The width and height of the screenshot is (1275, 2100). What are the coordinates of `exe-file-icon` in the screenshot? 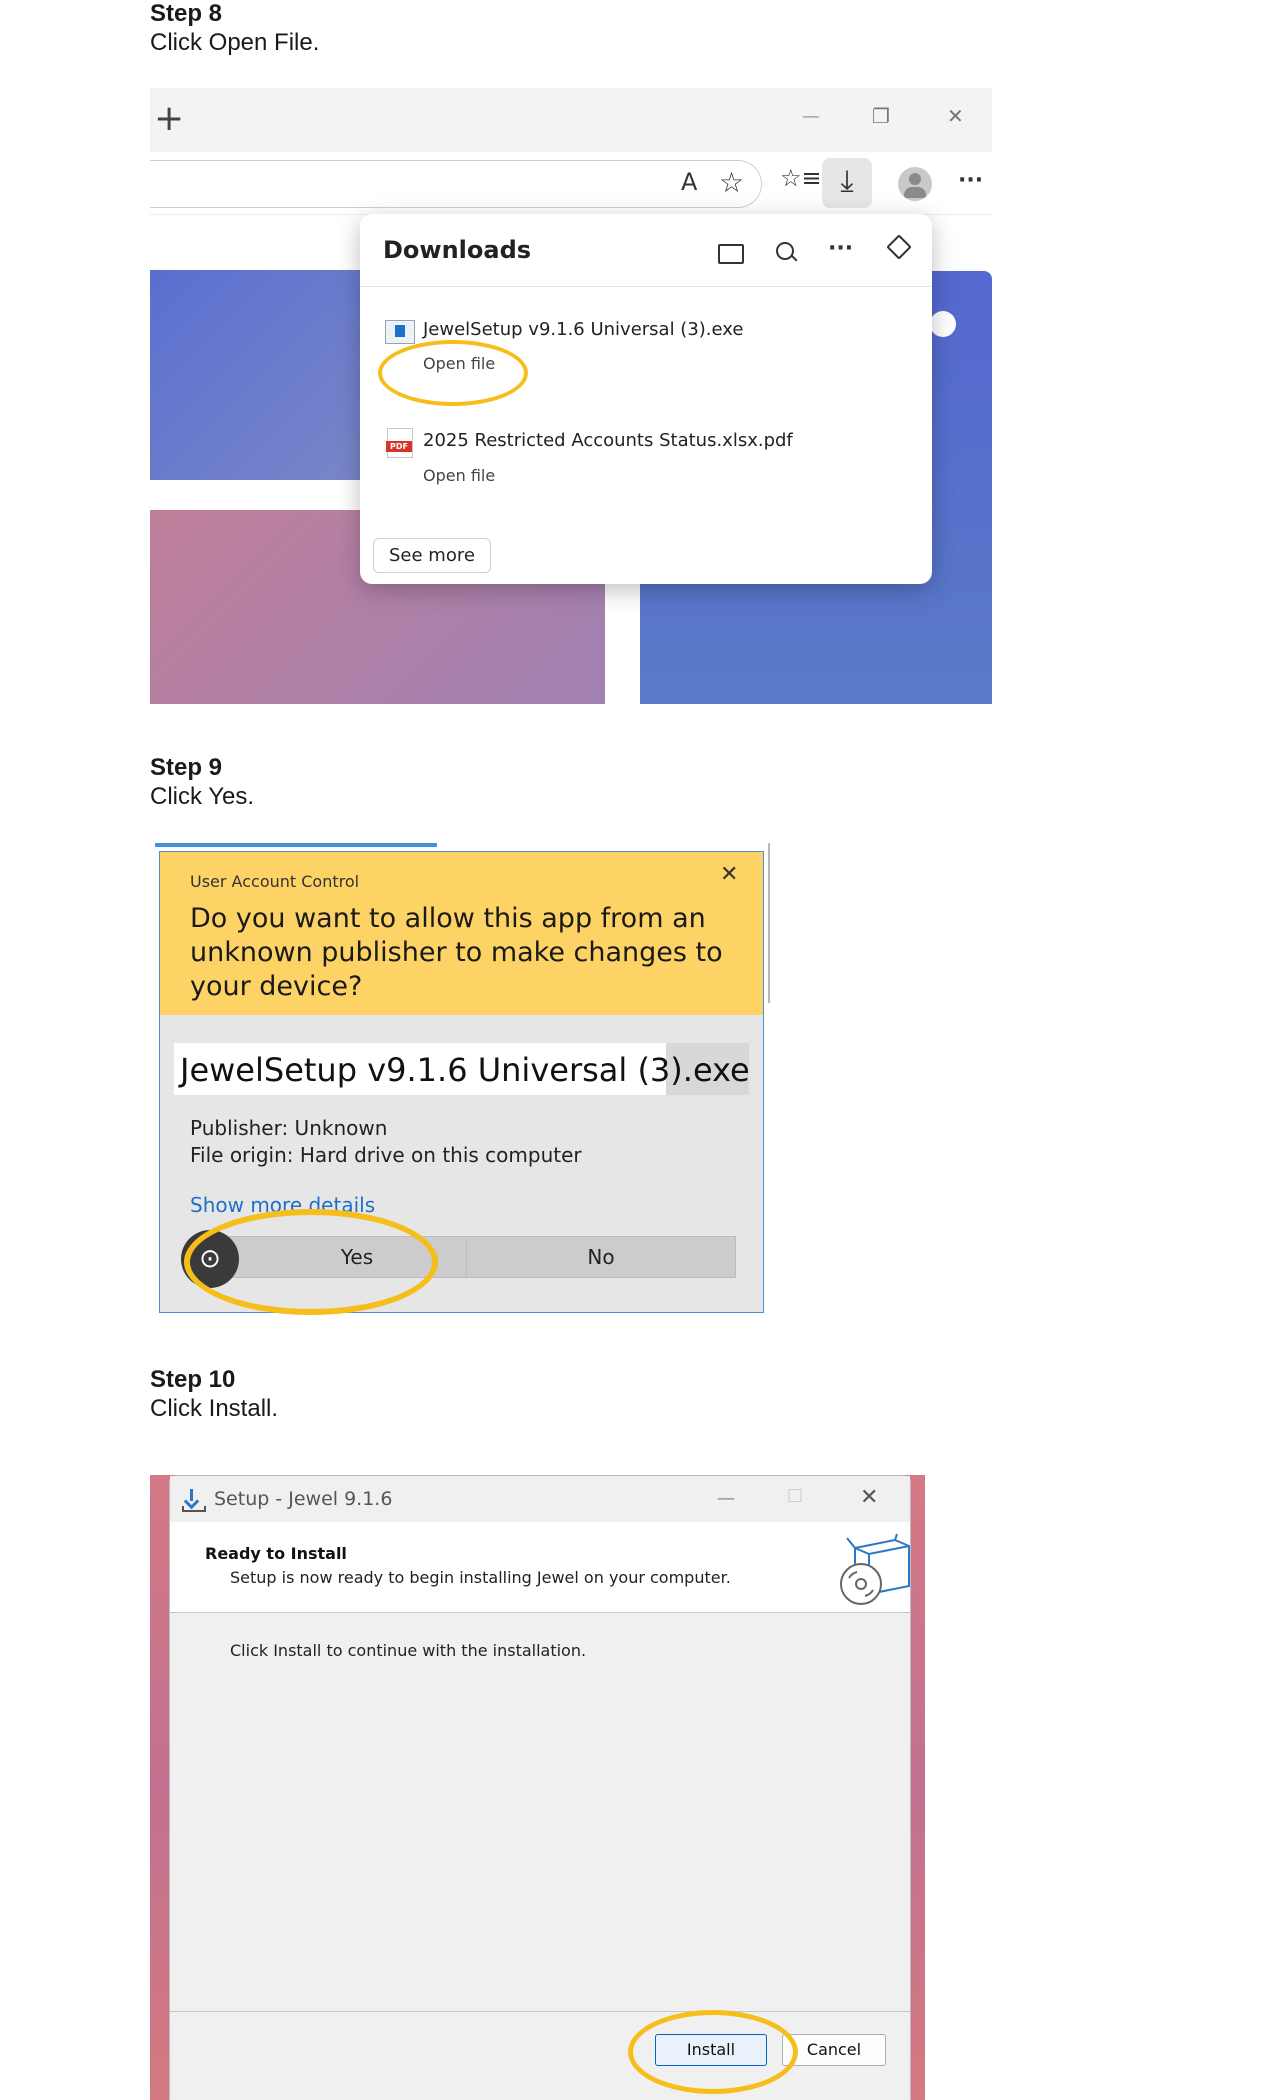 It's located at (400, 332).